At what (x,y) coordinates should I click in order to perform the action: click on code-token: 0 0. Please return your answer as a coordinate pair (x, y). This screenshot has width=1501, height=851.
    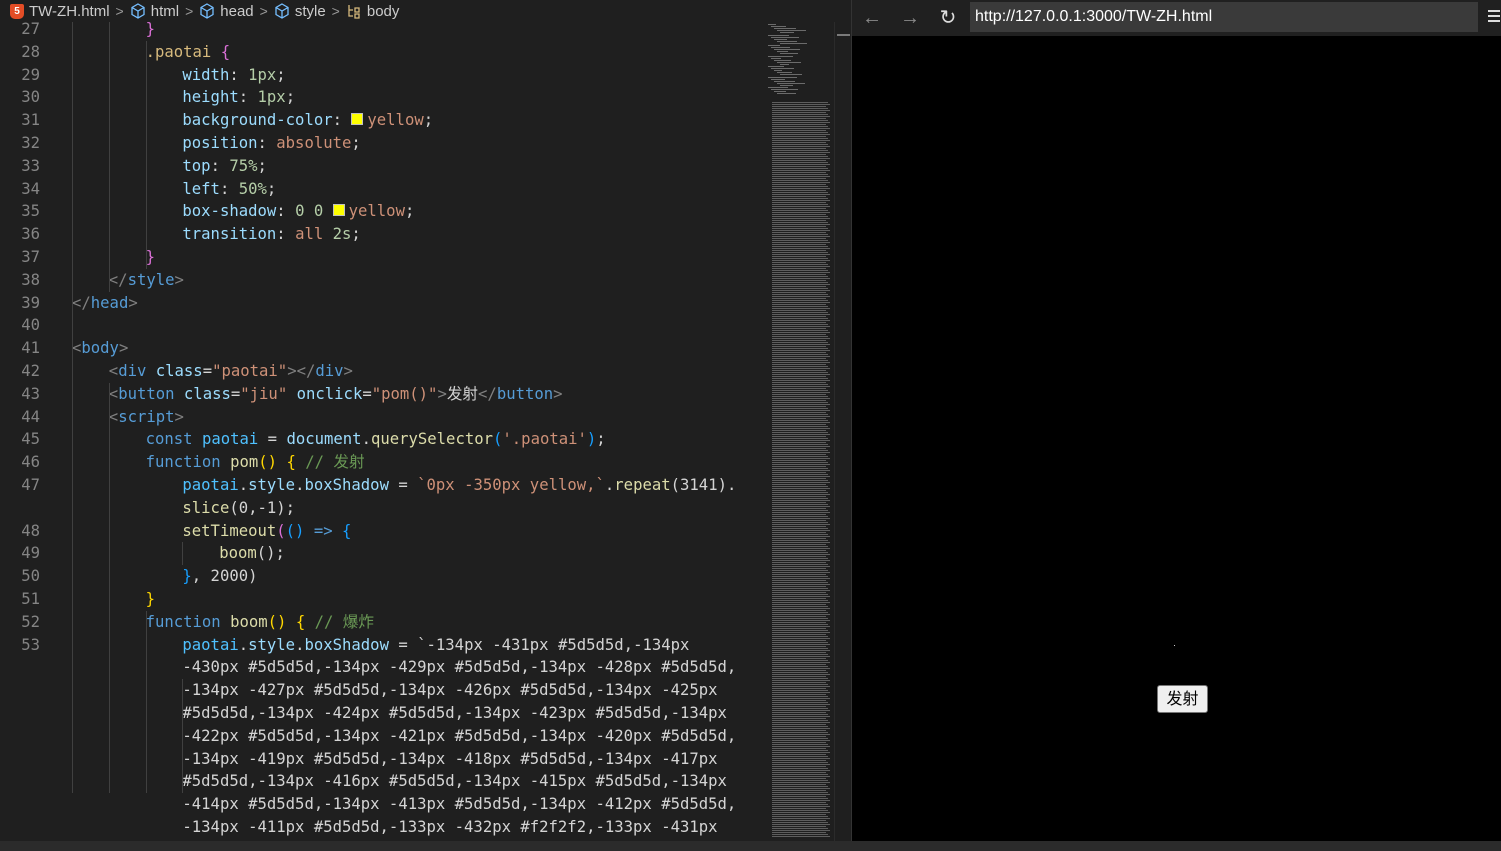
    Looking at the image, I should click on (314, 211).